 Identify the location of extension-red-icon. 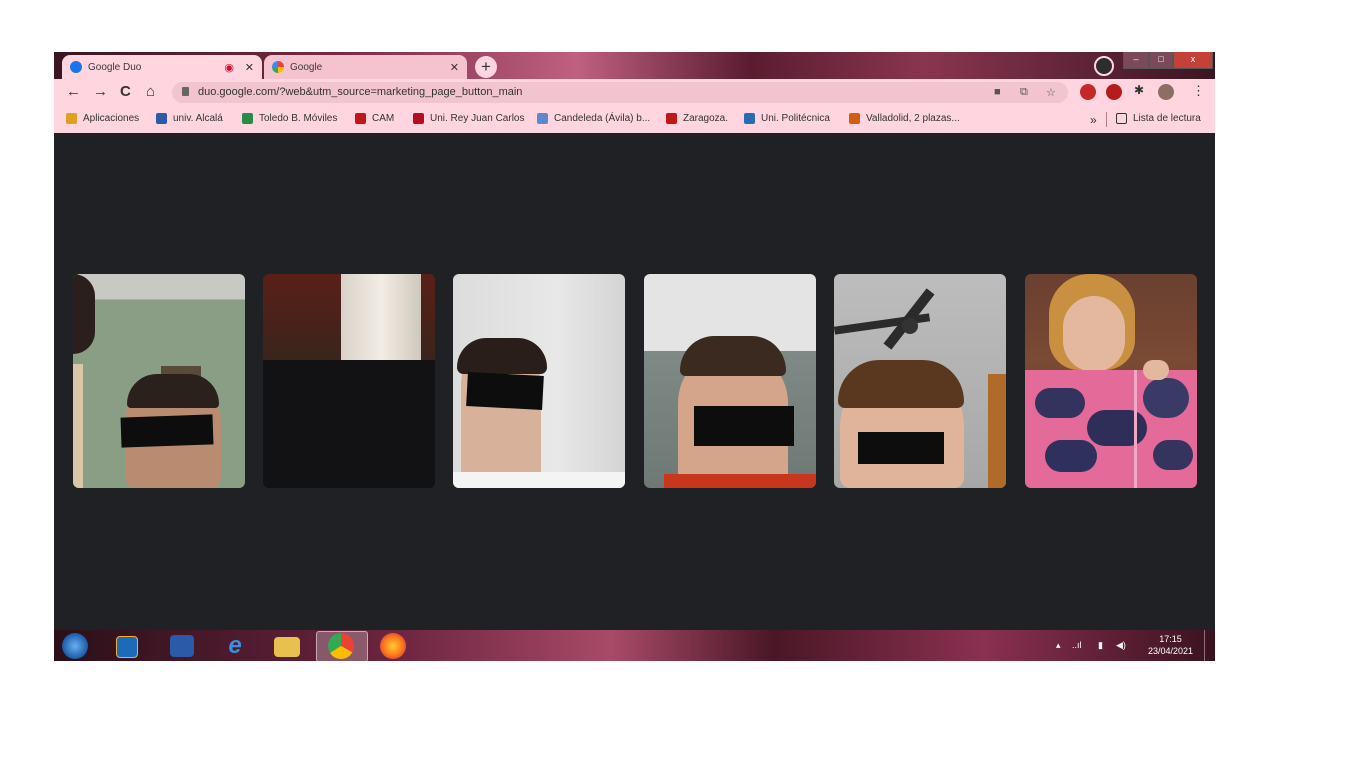
(1088, 92).